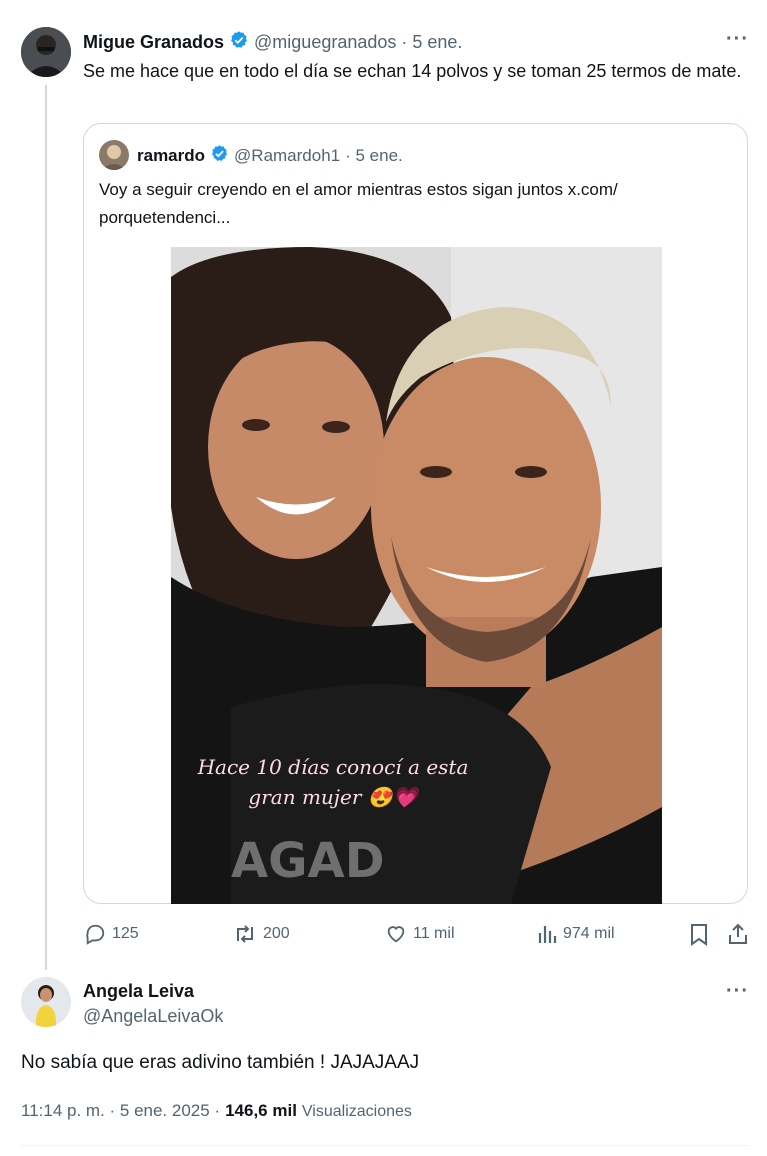 This screenshot has height=1156, width=767. What do you see at coordinates (333, 767) in the screenshot?
I see `photo-caption-line-1: Hace 10 días conocí a esta` at bounding box center [333, 767].